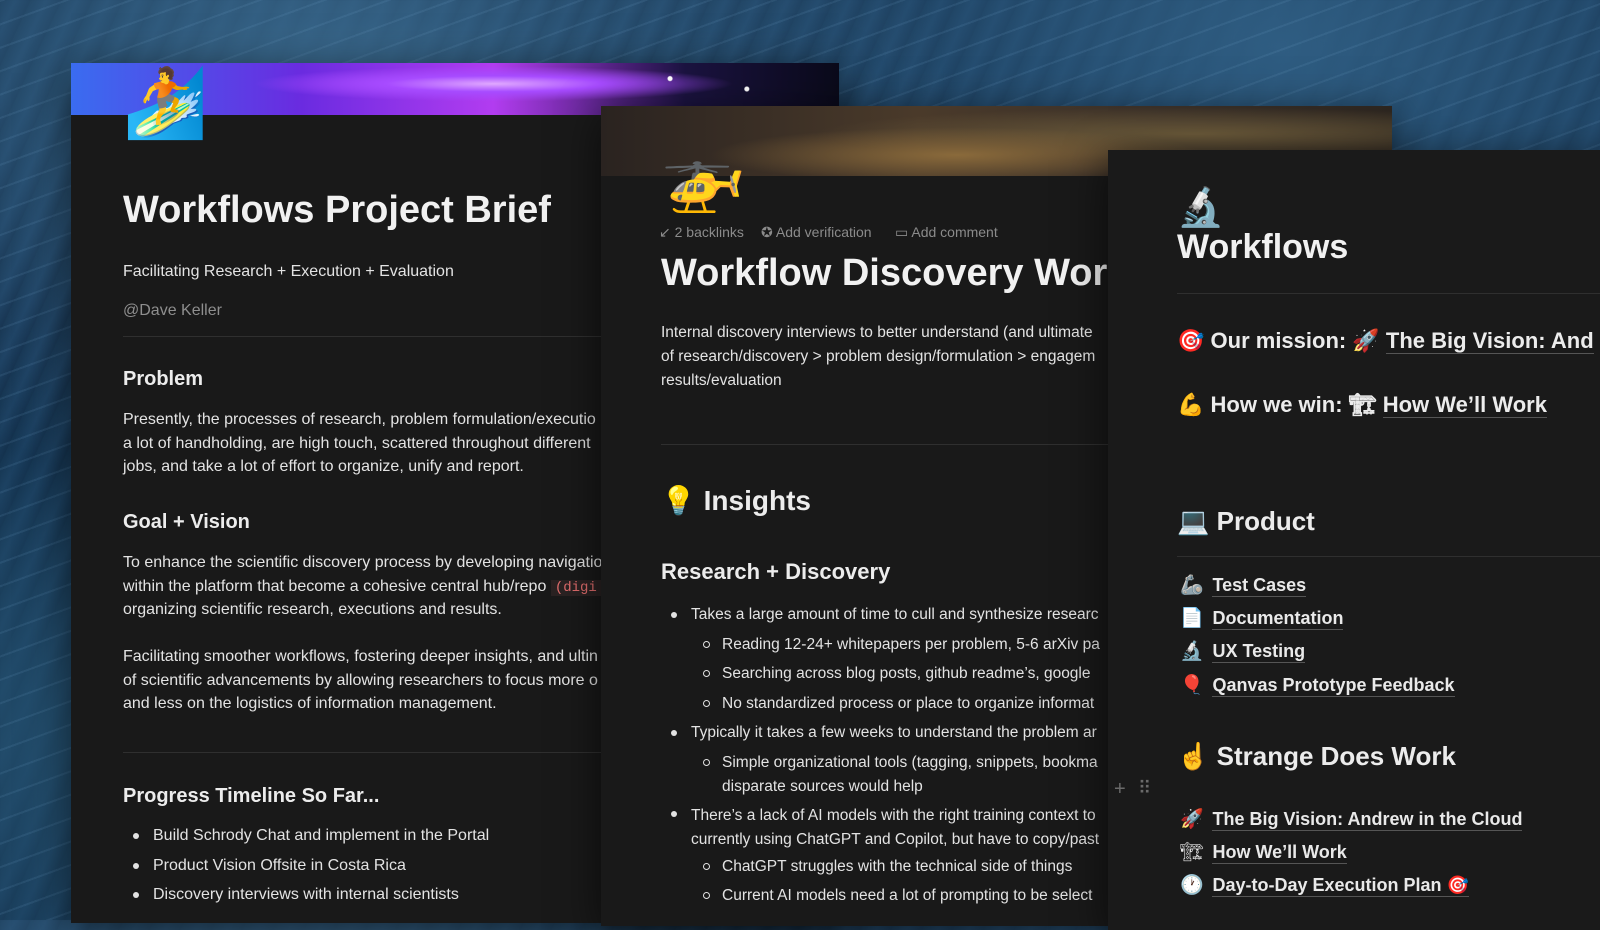 The image size is (1600, 930). What do you see at coordinates (1340, 886) in the screenshot?
I see `page-link-label: Day-to-Day Execution Plan 🎯` at bounding box center [1340, 886].